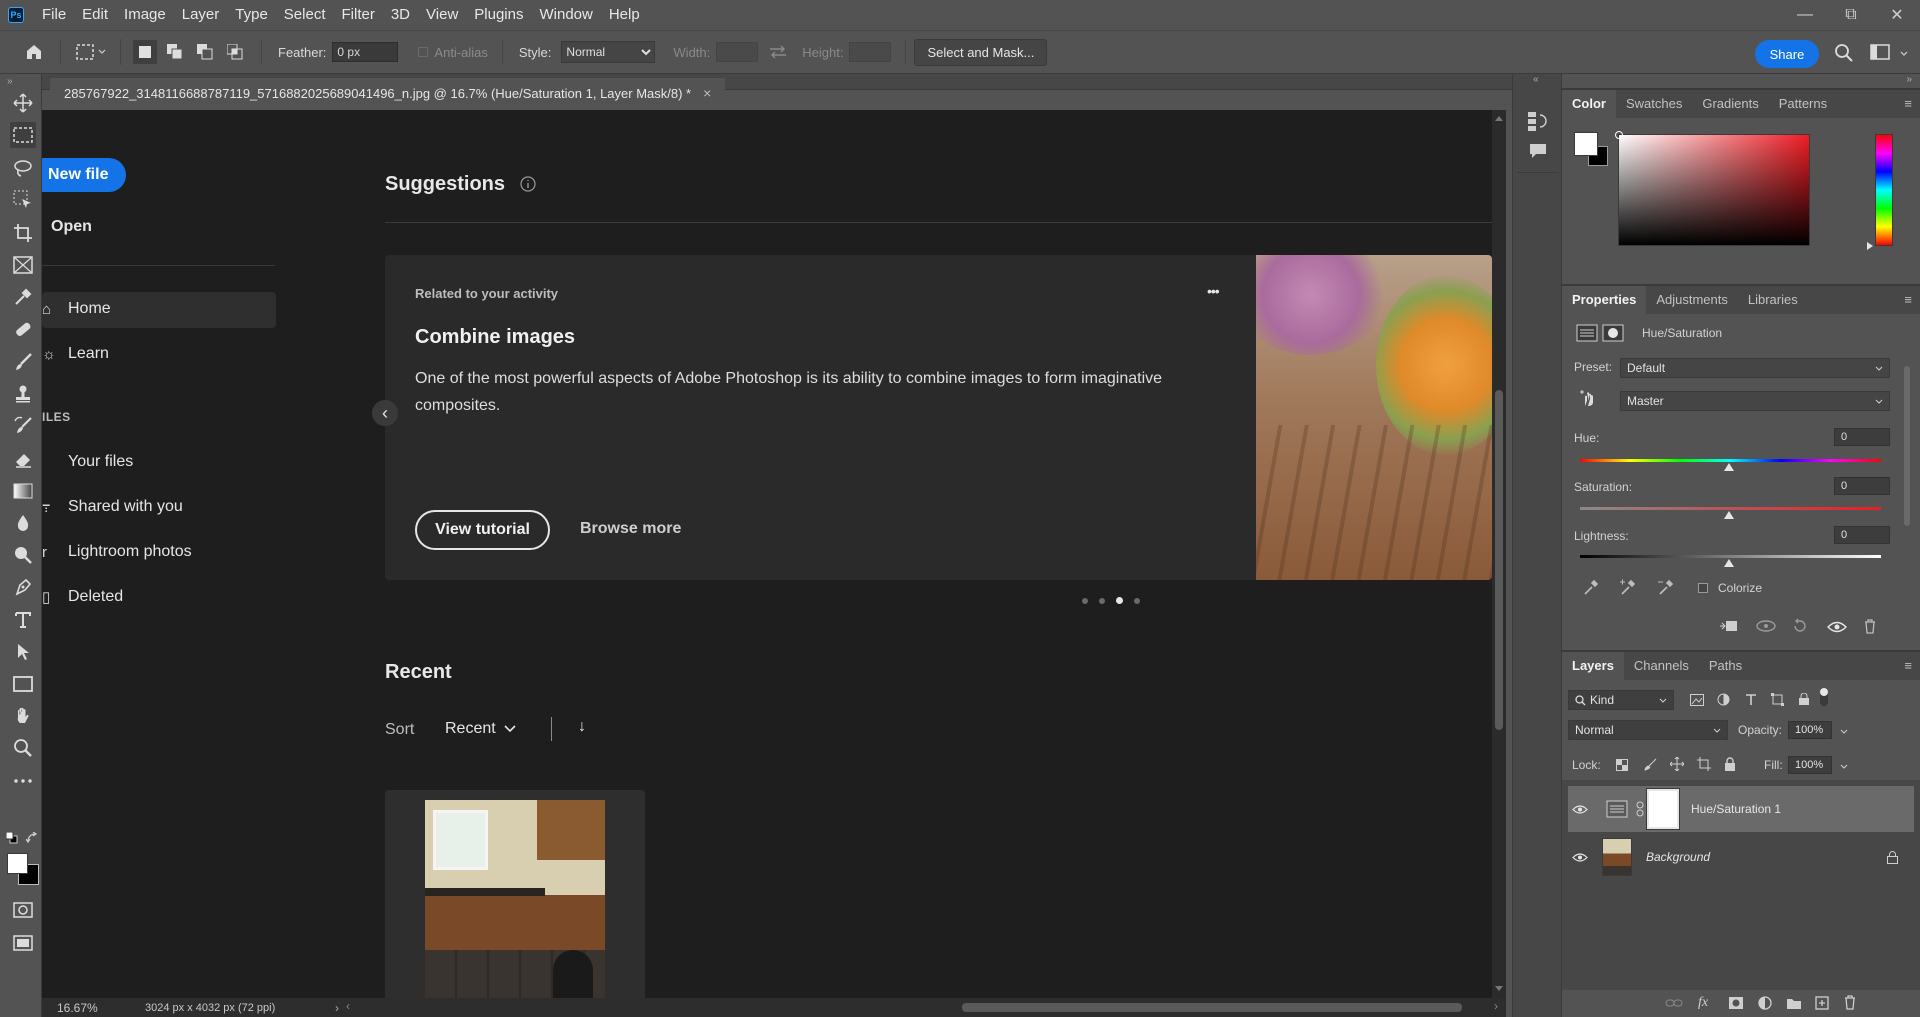 The width and height of the screenshot is (1920, 1017). I want to click on lock-icon, so click(1892, 857).